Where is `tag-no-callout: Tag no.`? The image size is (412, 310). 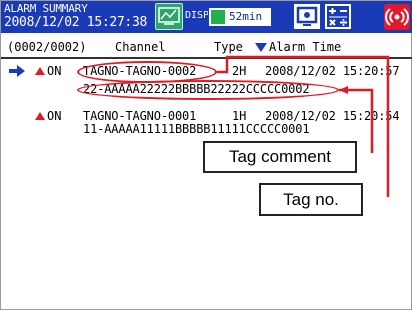 tag-no-callout: Tag no. is located at coordinates (311, 199).